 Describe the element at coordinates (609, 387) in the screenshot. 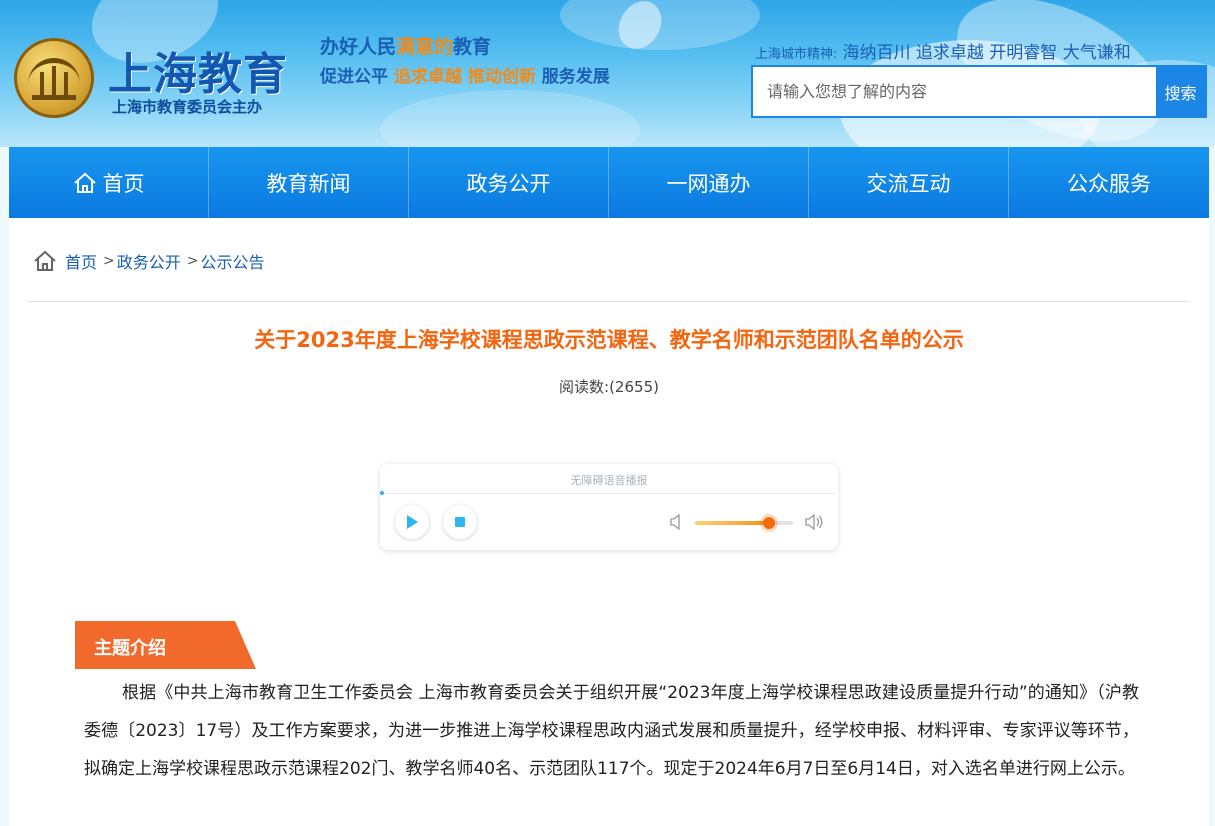

I see `read-count: 阅读数:(2655)` at that location.